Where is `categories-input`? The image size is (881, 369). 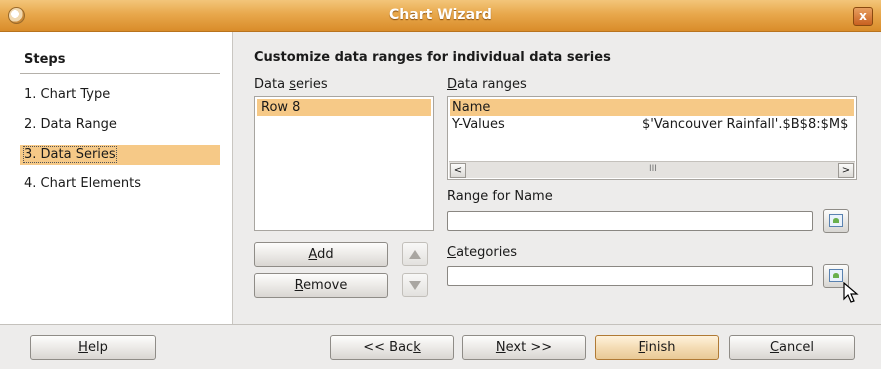
categories-input is located at coordinates (630, 276).